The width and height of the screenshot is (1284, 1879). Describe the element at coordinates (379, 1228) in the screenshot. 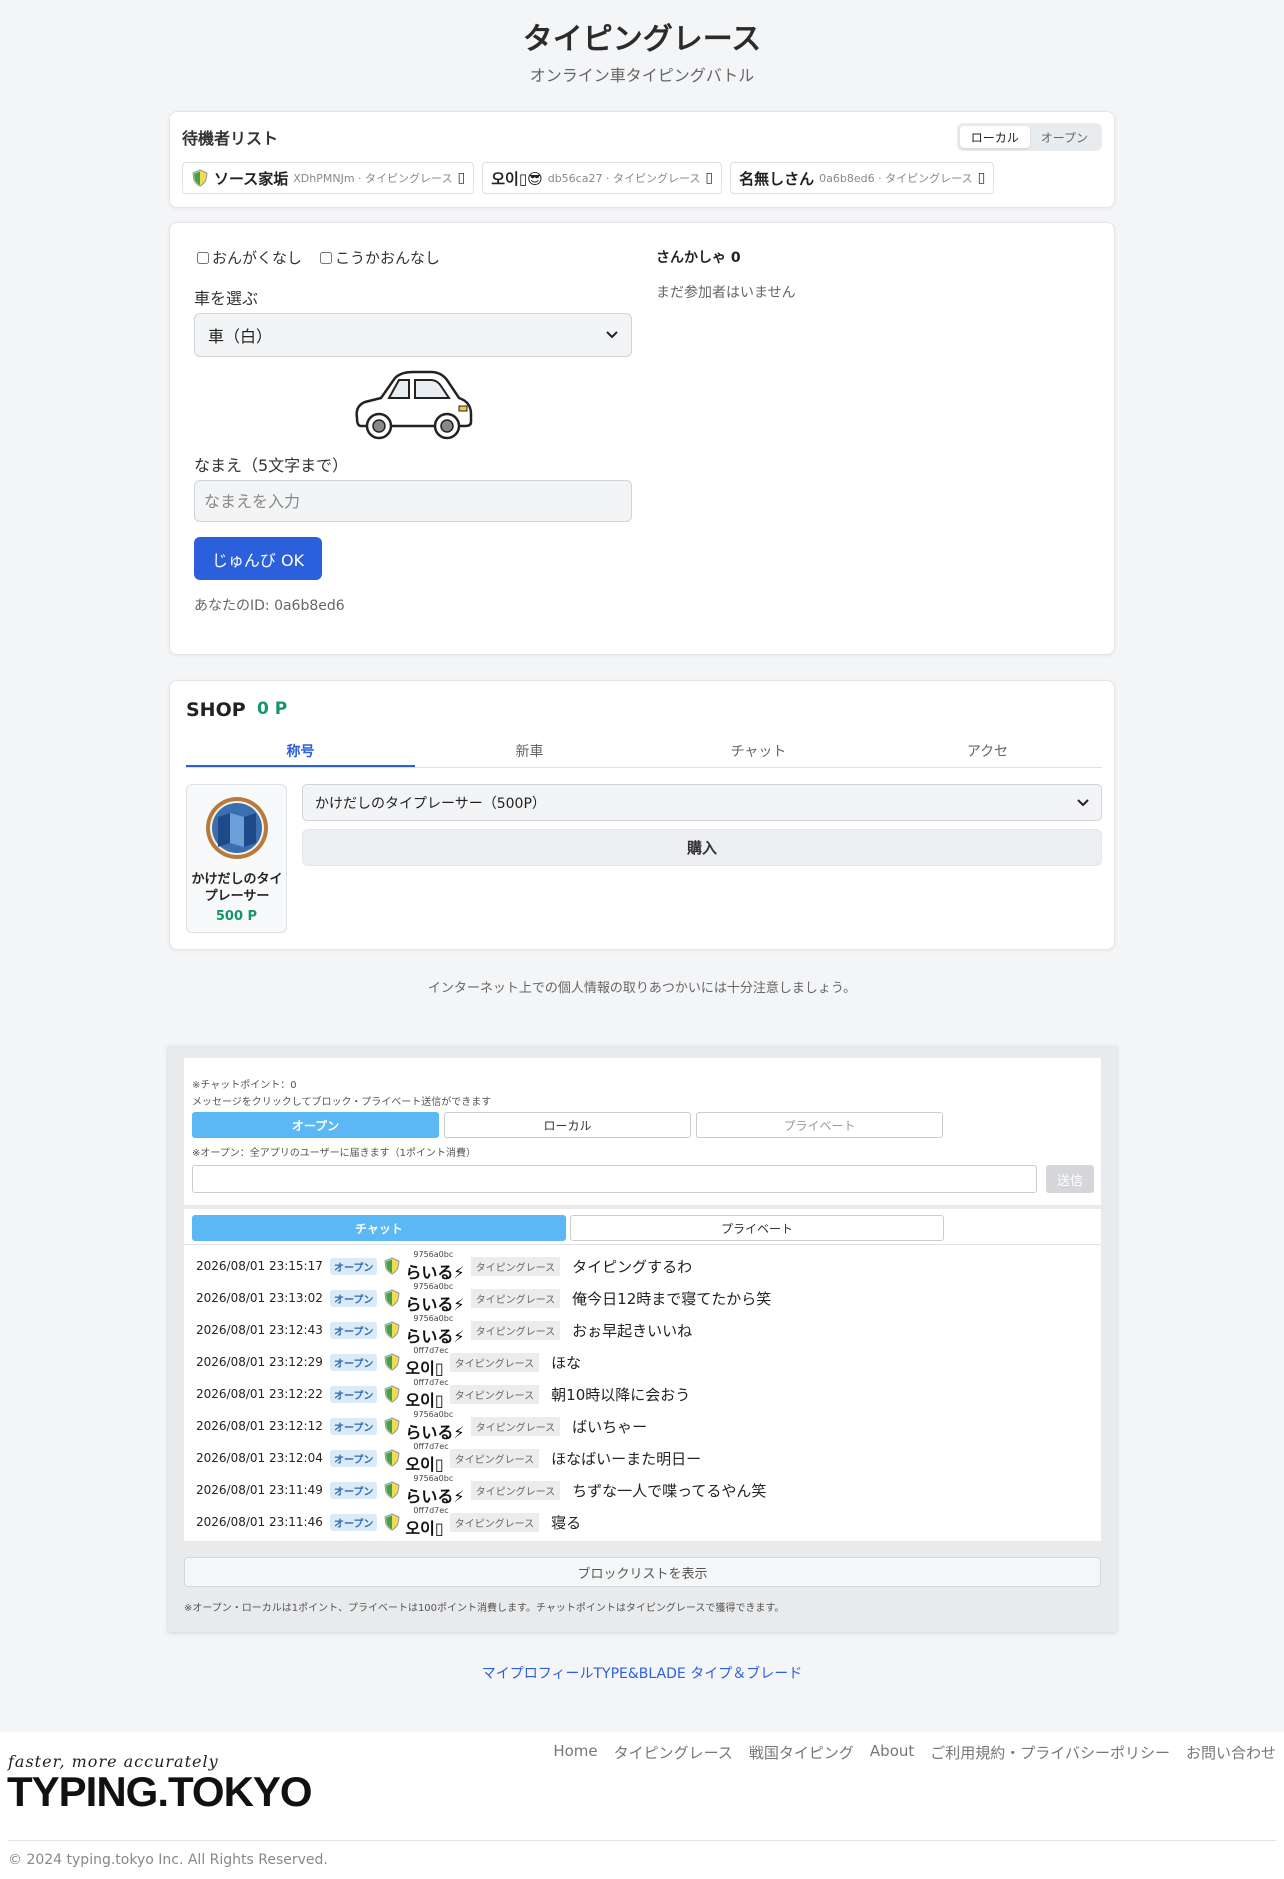

I see `tab-chat-messages: チャット` at that location.